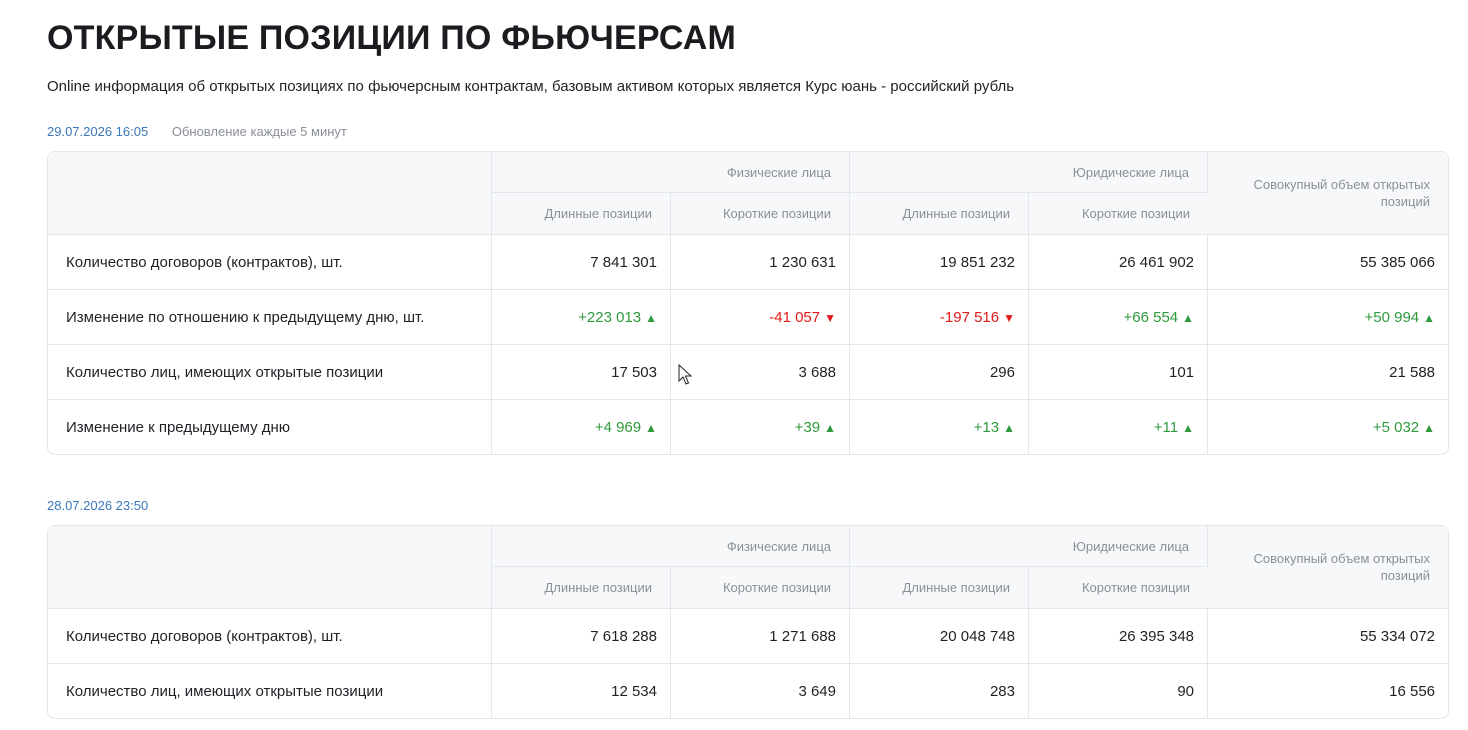 The width and height of the screenshot is (1468, 730). I want to click on cell-value: 21 588, so click(1412, 372).